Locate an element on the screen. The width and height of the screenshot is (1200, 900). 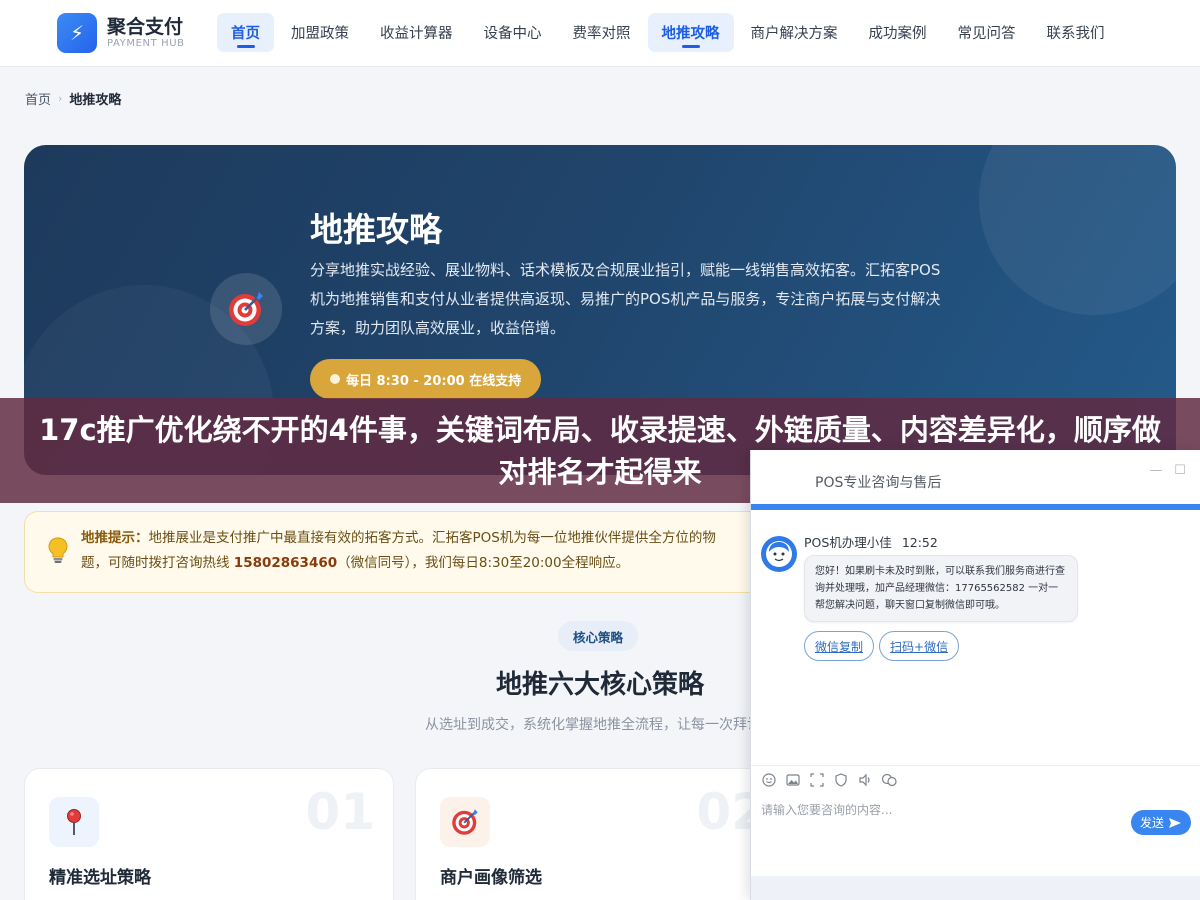
chat-toolbar is located at coordinates (975, 779).